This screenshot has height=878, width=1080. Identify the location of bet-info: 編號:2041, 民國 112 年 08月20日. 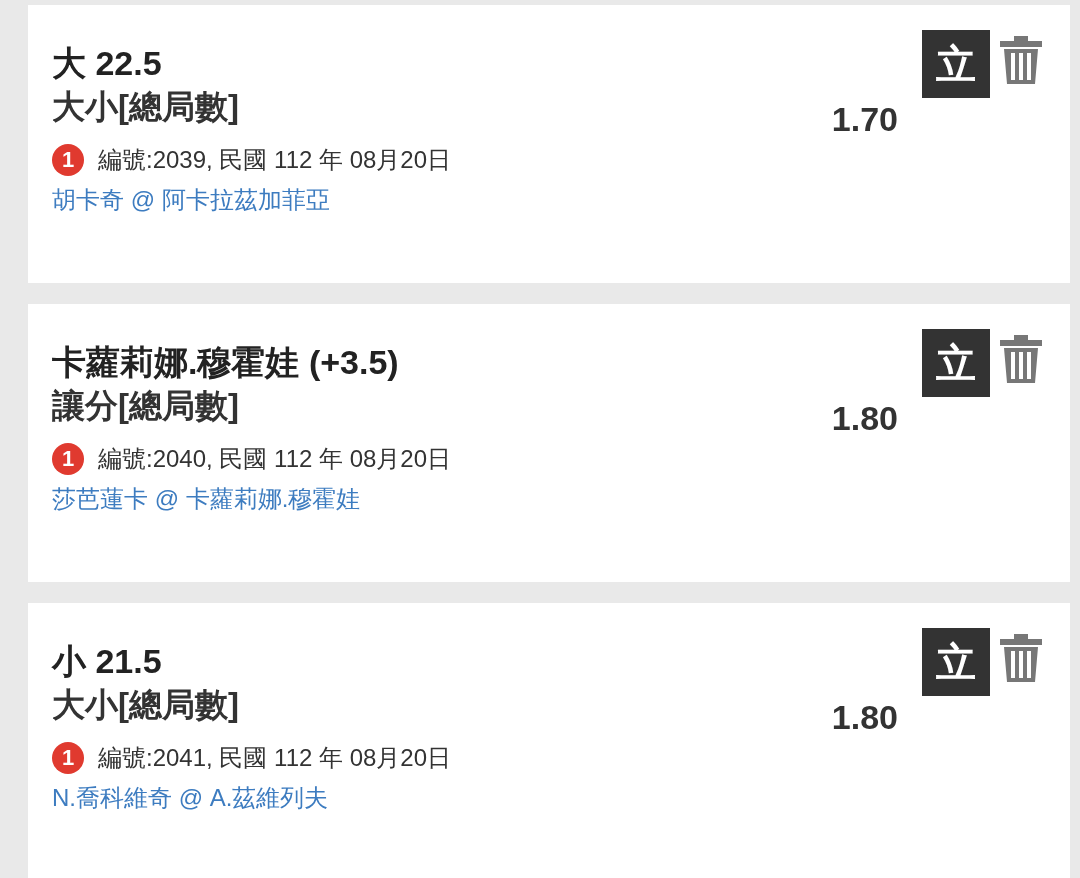
(275, 758).